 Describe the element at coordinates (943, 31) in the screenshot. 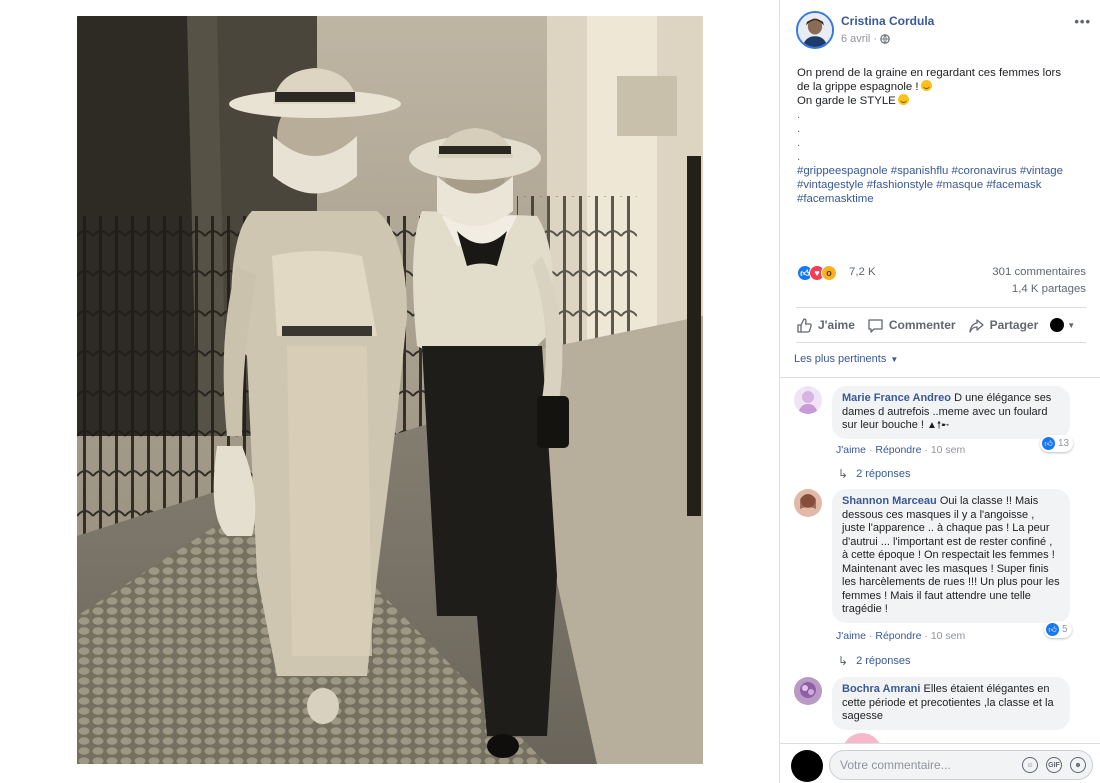

I see `post-header: Cristina Cordula 6 avril · •••` at that location.